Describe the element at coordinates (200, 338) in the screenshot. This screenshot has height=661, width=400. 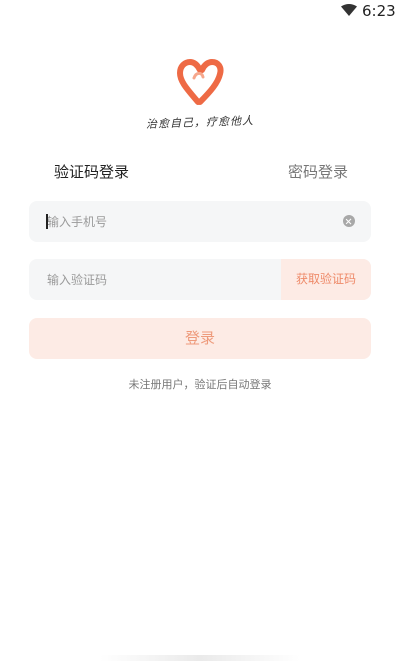
I see `login-button: 登录` at that location.